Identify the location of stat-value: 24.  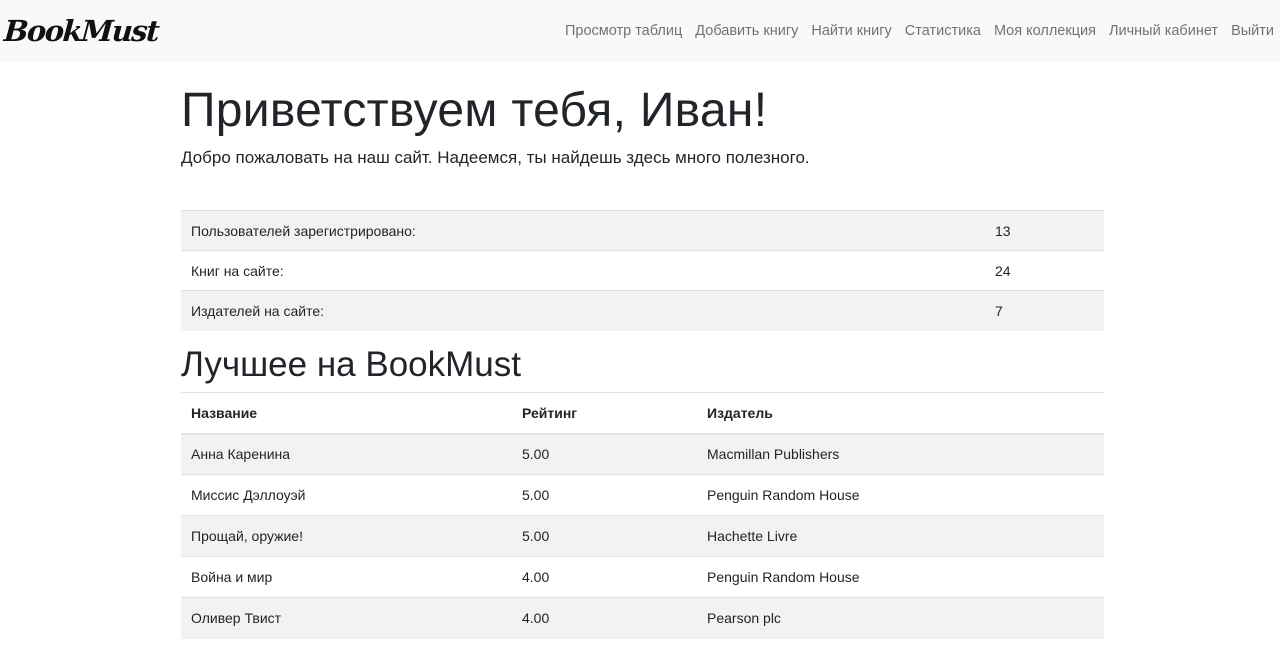
(1049, 270).